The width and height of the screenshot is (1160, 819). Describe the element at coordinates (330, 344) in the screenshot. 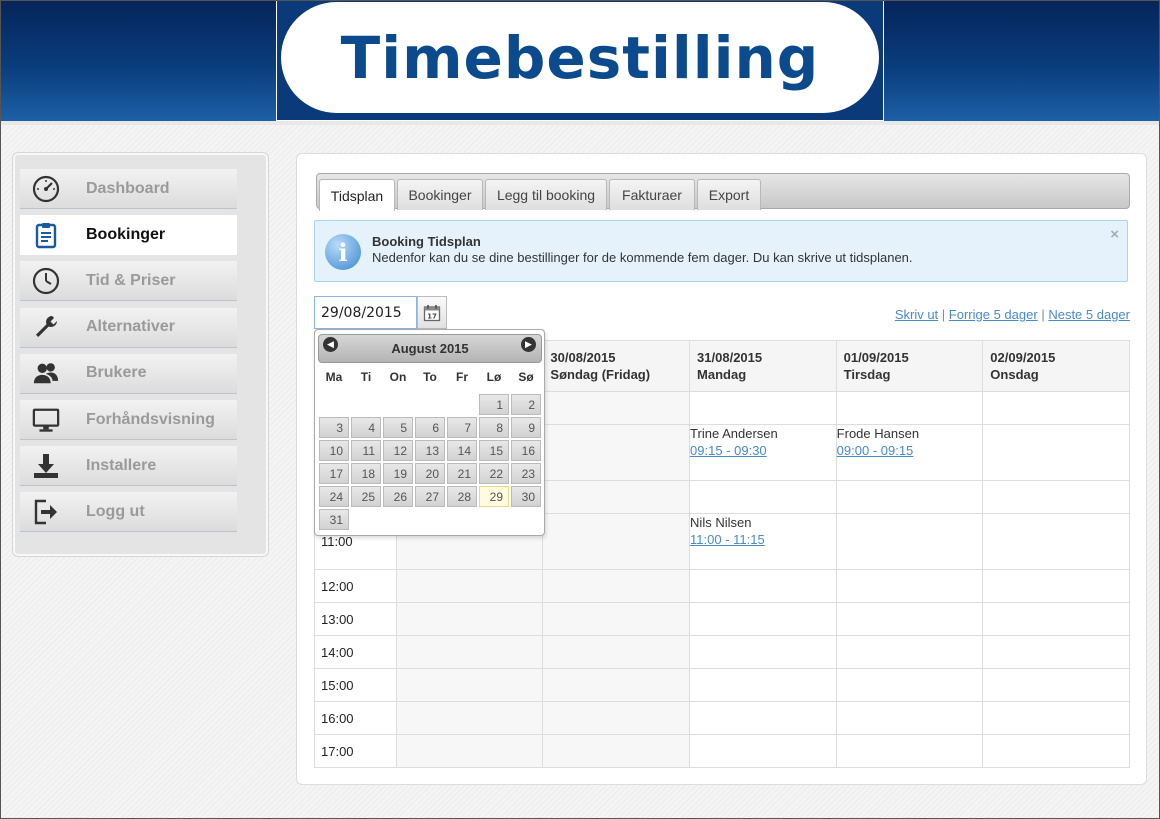

I see `prev-month-icon: ◀` at that location.